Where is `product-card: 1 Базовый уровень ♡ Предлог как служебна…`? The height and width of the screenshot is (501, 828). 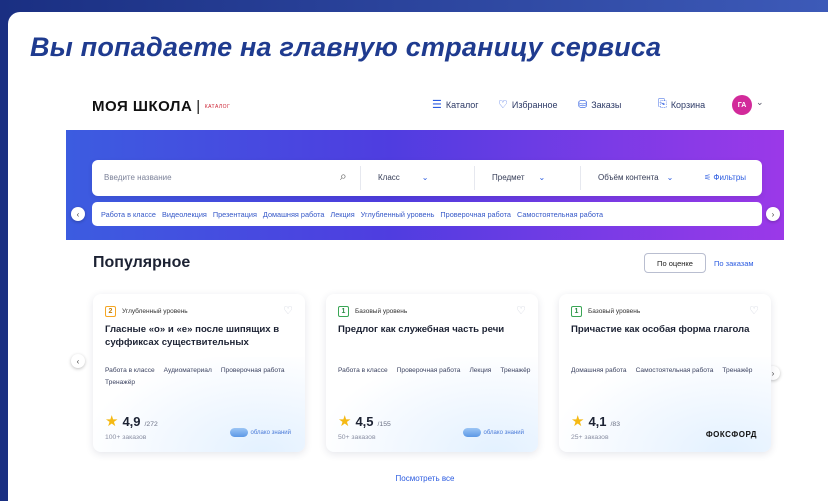 product-card: 1 Базовый уровень ♡ Предлог как служебна… is located at coordinates (432, 373).